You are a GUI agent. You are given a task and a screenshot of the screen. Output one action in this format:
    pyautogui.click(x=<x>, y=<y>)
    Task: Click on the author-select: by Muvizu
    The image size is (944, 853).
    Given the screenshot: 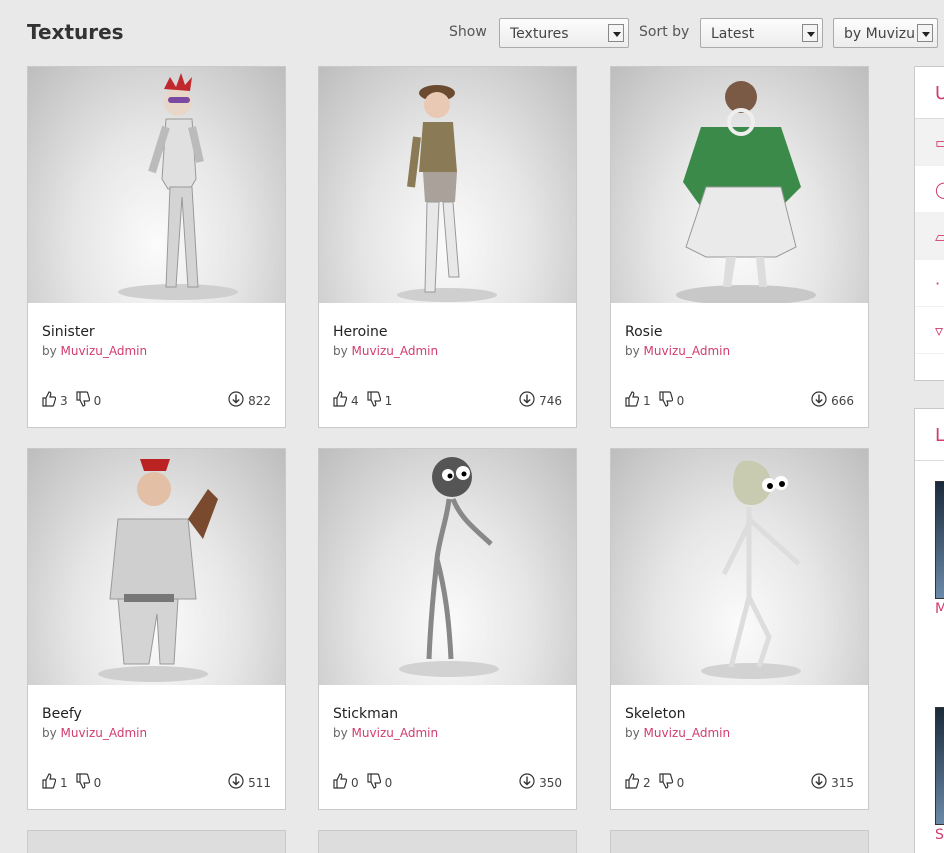 What is the action you would take?
    pyautogui.click(x=885, y=33)
    